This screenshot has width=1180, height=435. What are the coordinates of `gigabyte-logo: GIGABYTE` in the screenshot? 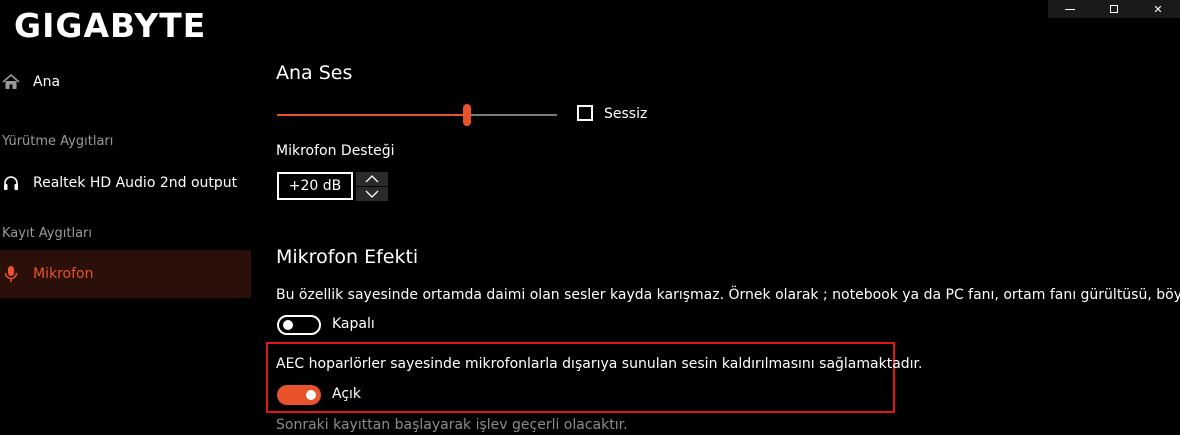 It's located at (110, 25).